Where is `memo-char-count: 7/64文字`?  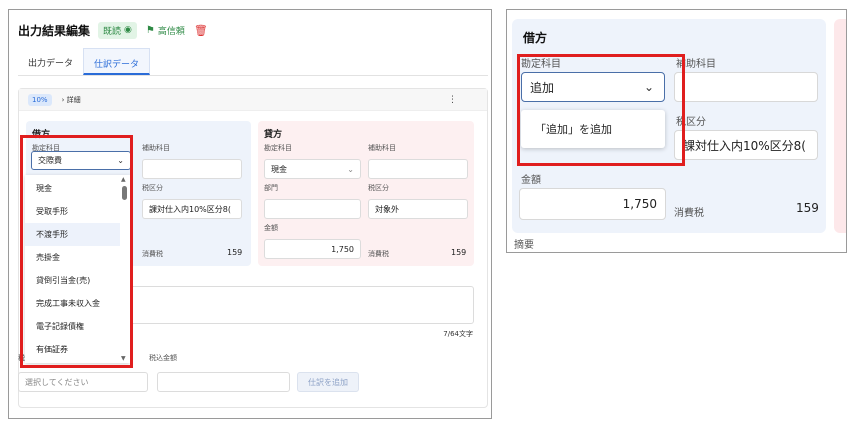
memo-char-count: 7/64文字 is located at coordinates (458, 334).